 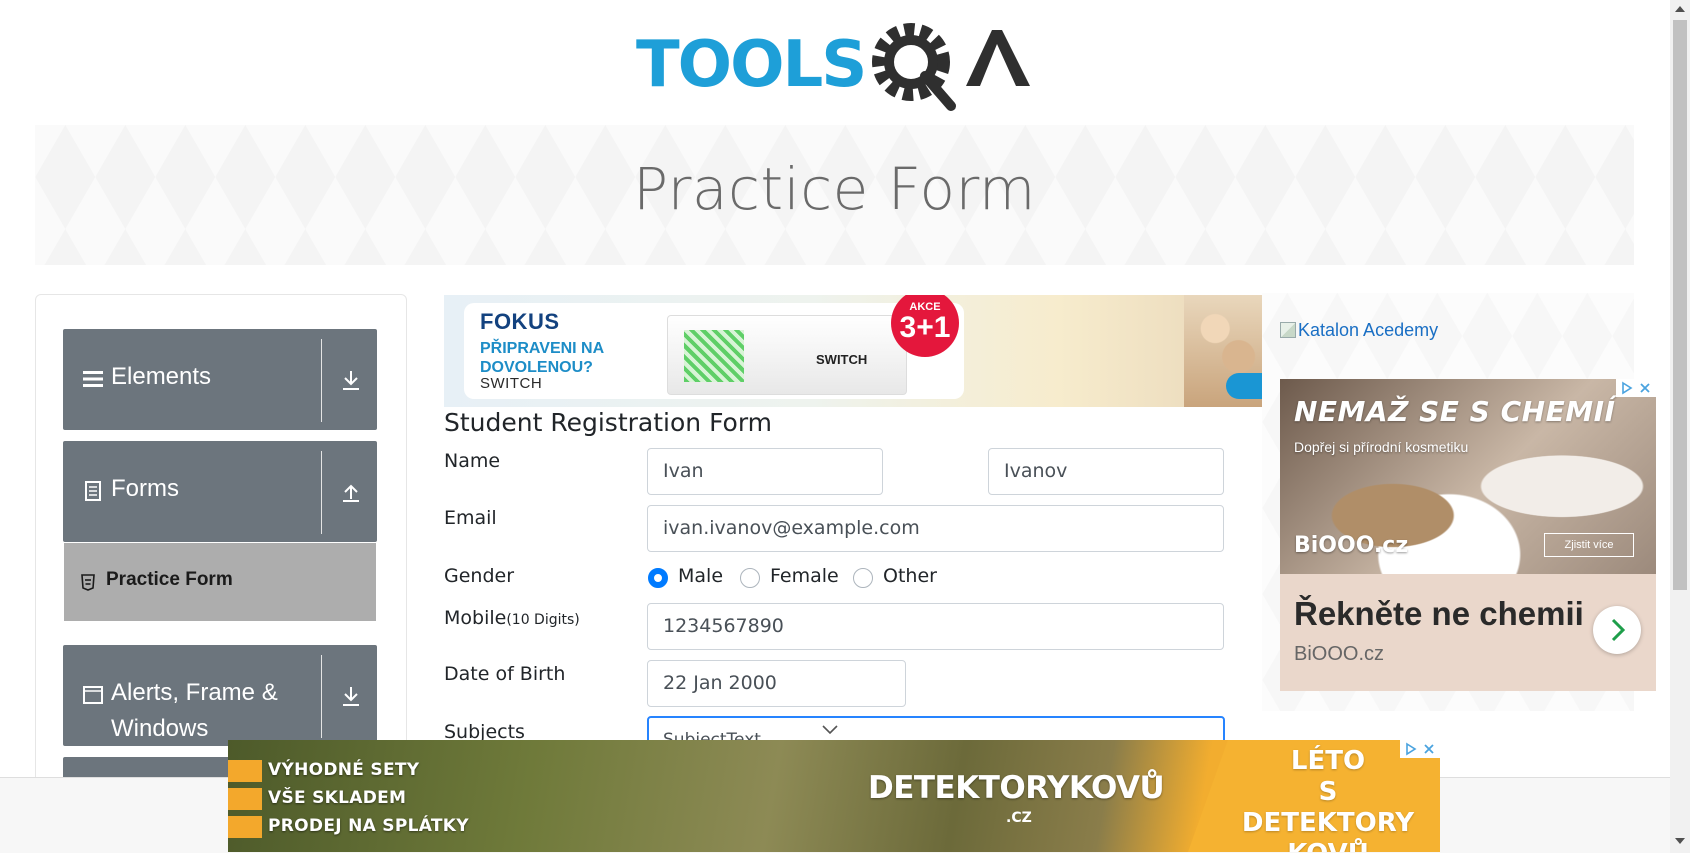 What do you see at coordinates (511, 383) in the screenshot?
I see `ad-product-name: SWITCH` at bounding box center [511, 383].